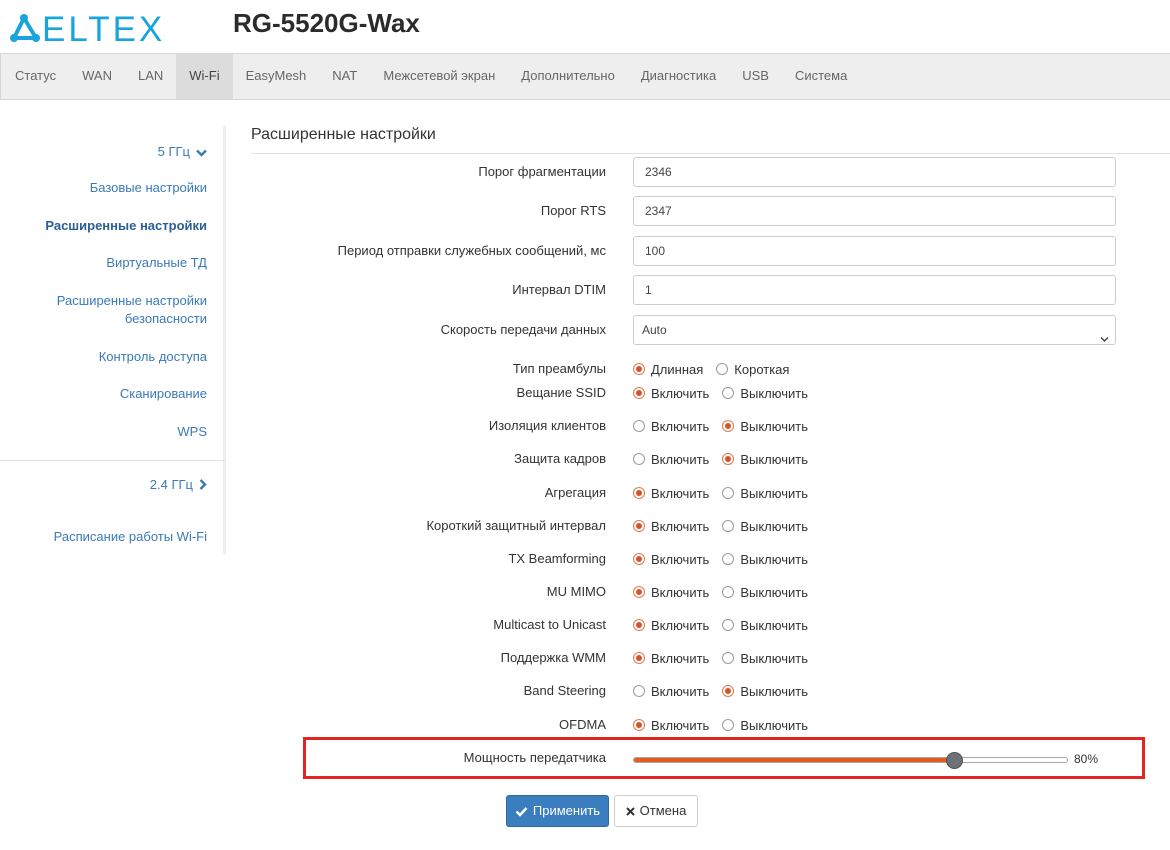 The image size is (1170, 850). Describe the element at coordinates (576, 591) in the screenshot. I see `mu-mimo-label: MU MIMO` at that location.